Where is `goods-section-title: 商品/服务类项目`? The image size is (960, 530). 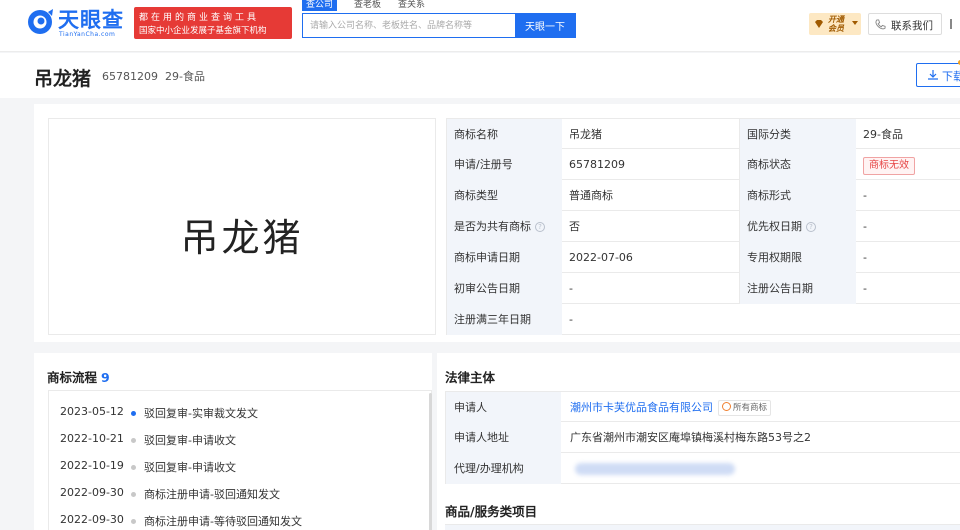 goods-section-title: 商品/服务类项目 is located at coordinates (491, 511).